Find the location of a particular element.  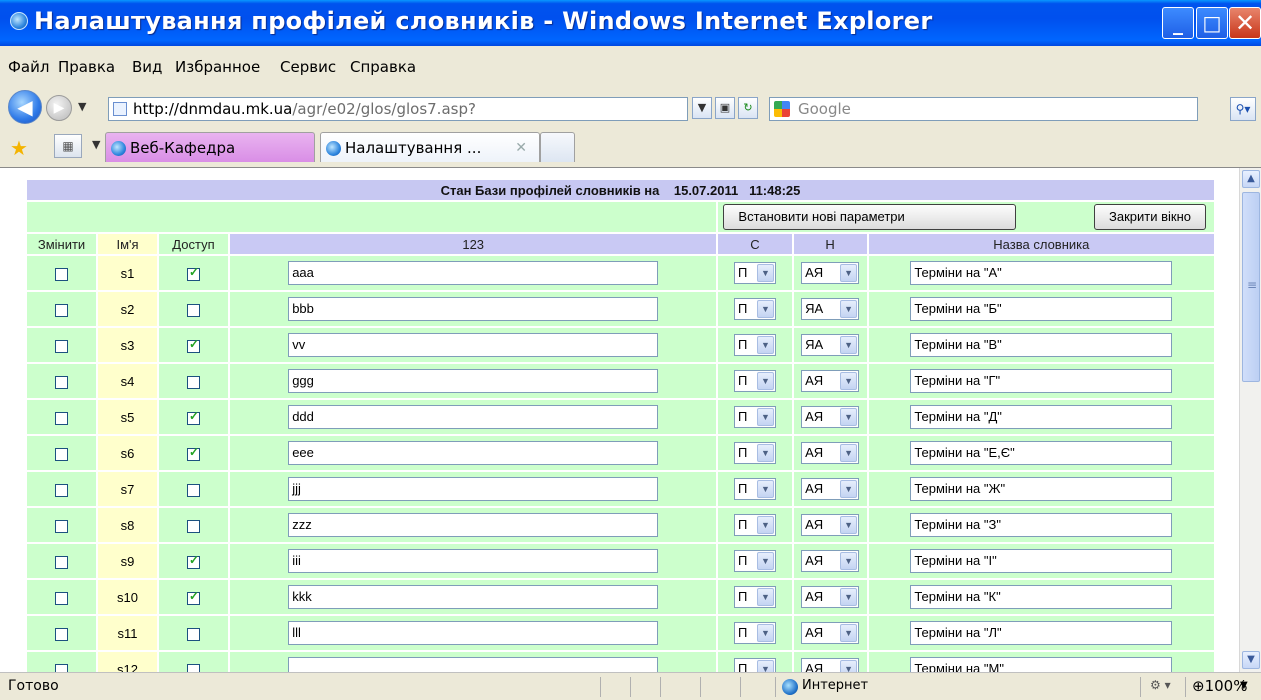

menu-favorites: Избранное is located at coordinates (217, 67).